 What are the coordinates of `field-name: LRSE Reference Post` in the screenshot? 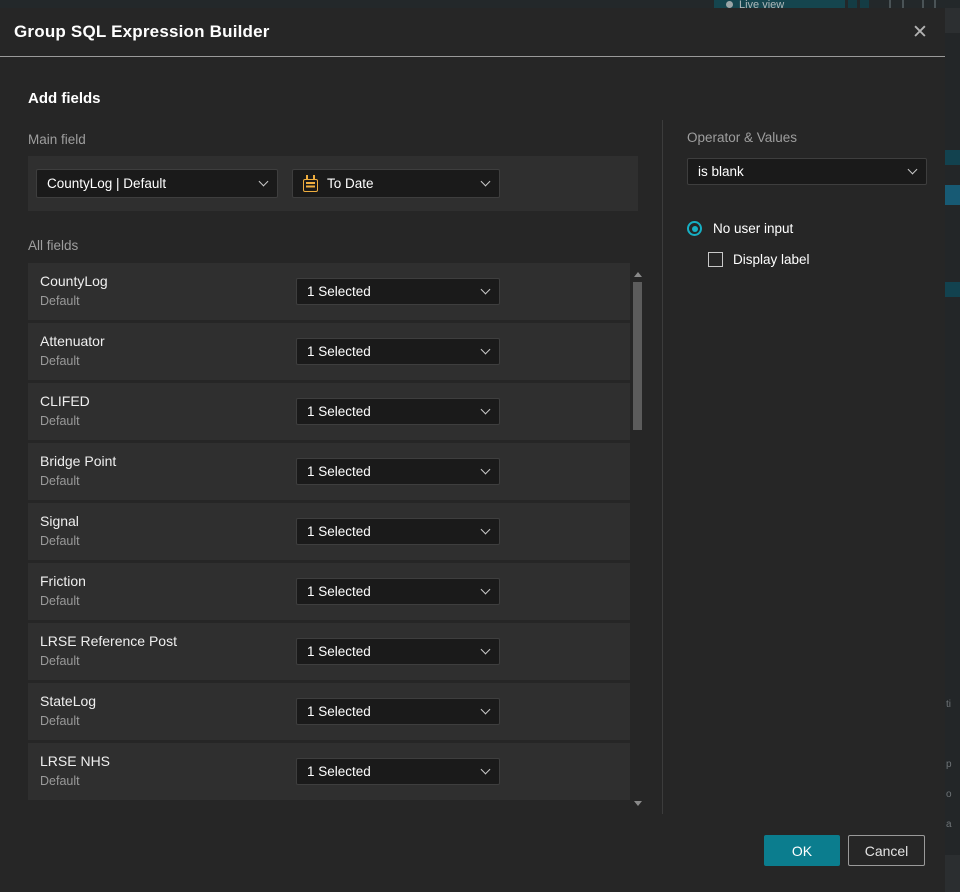 It's located at (108, 641).